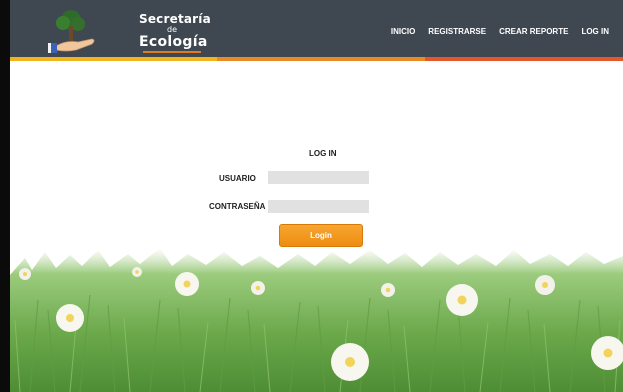  What do you see at coordinates (323, 153) in the screenshot?
I see `login-title: LOG IN` at bounding box center [323, 153].